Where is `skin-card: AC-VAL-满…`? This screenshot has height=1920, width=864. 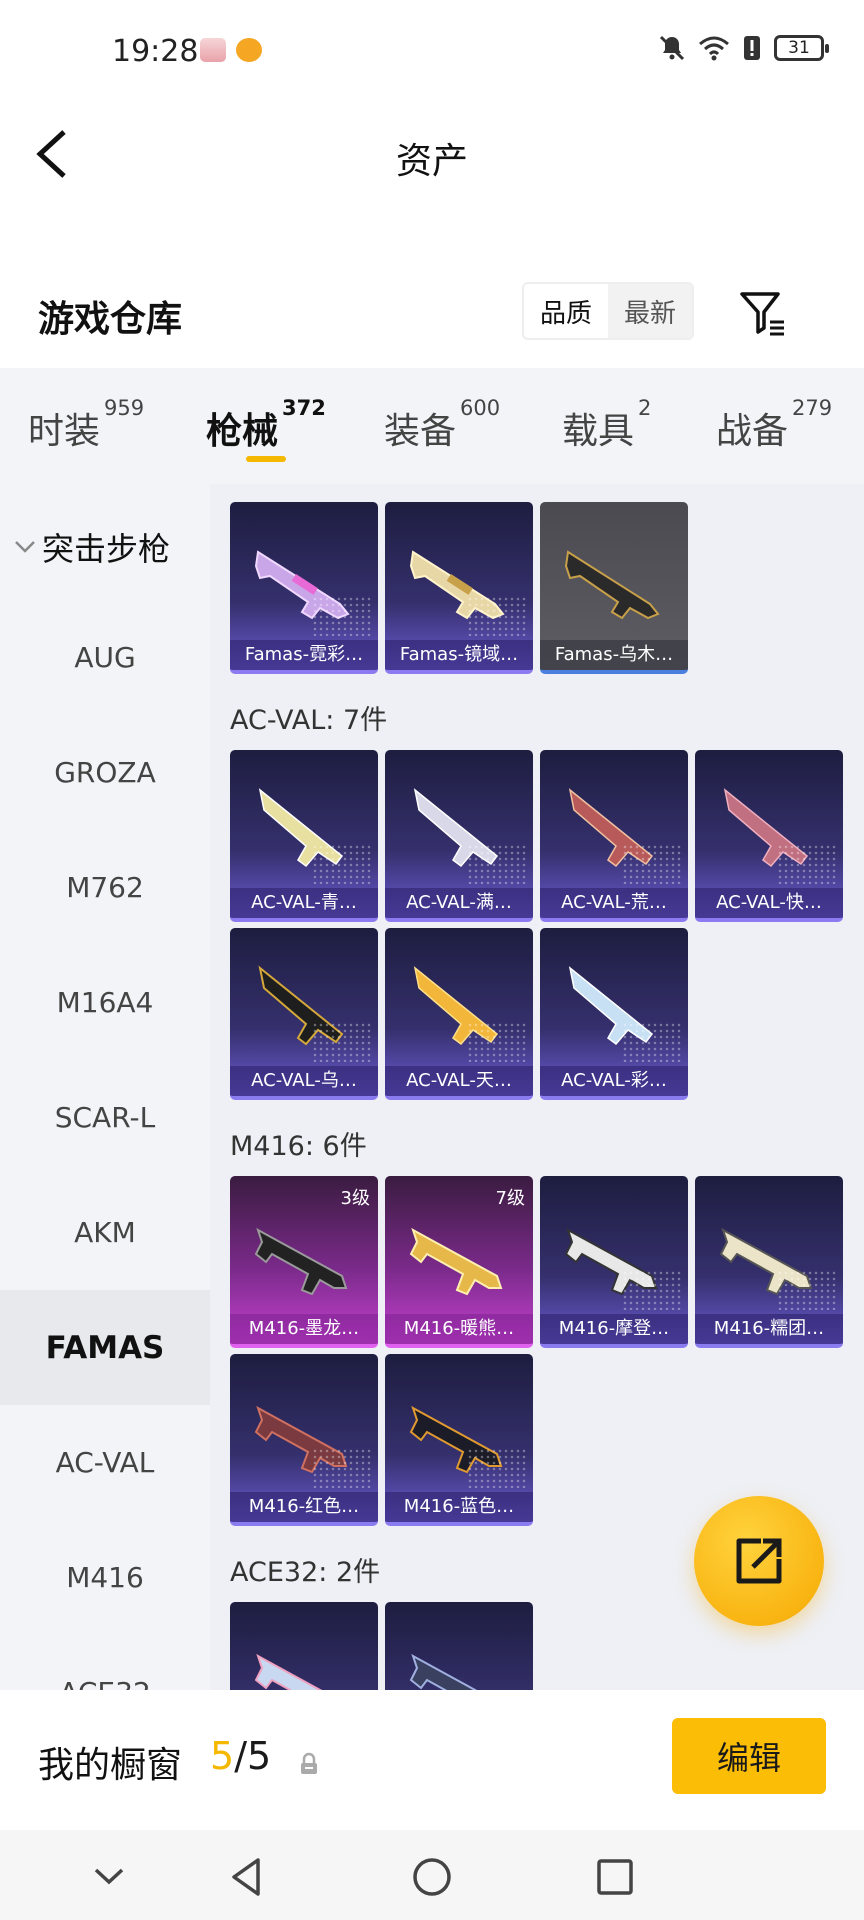
skin-card: AC-VAL-满… is located at coordinates (459, 836).